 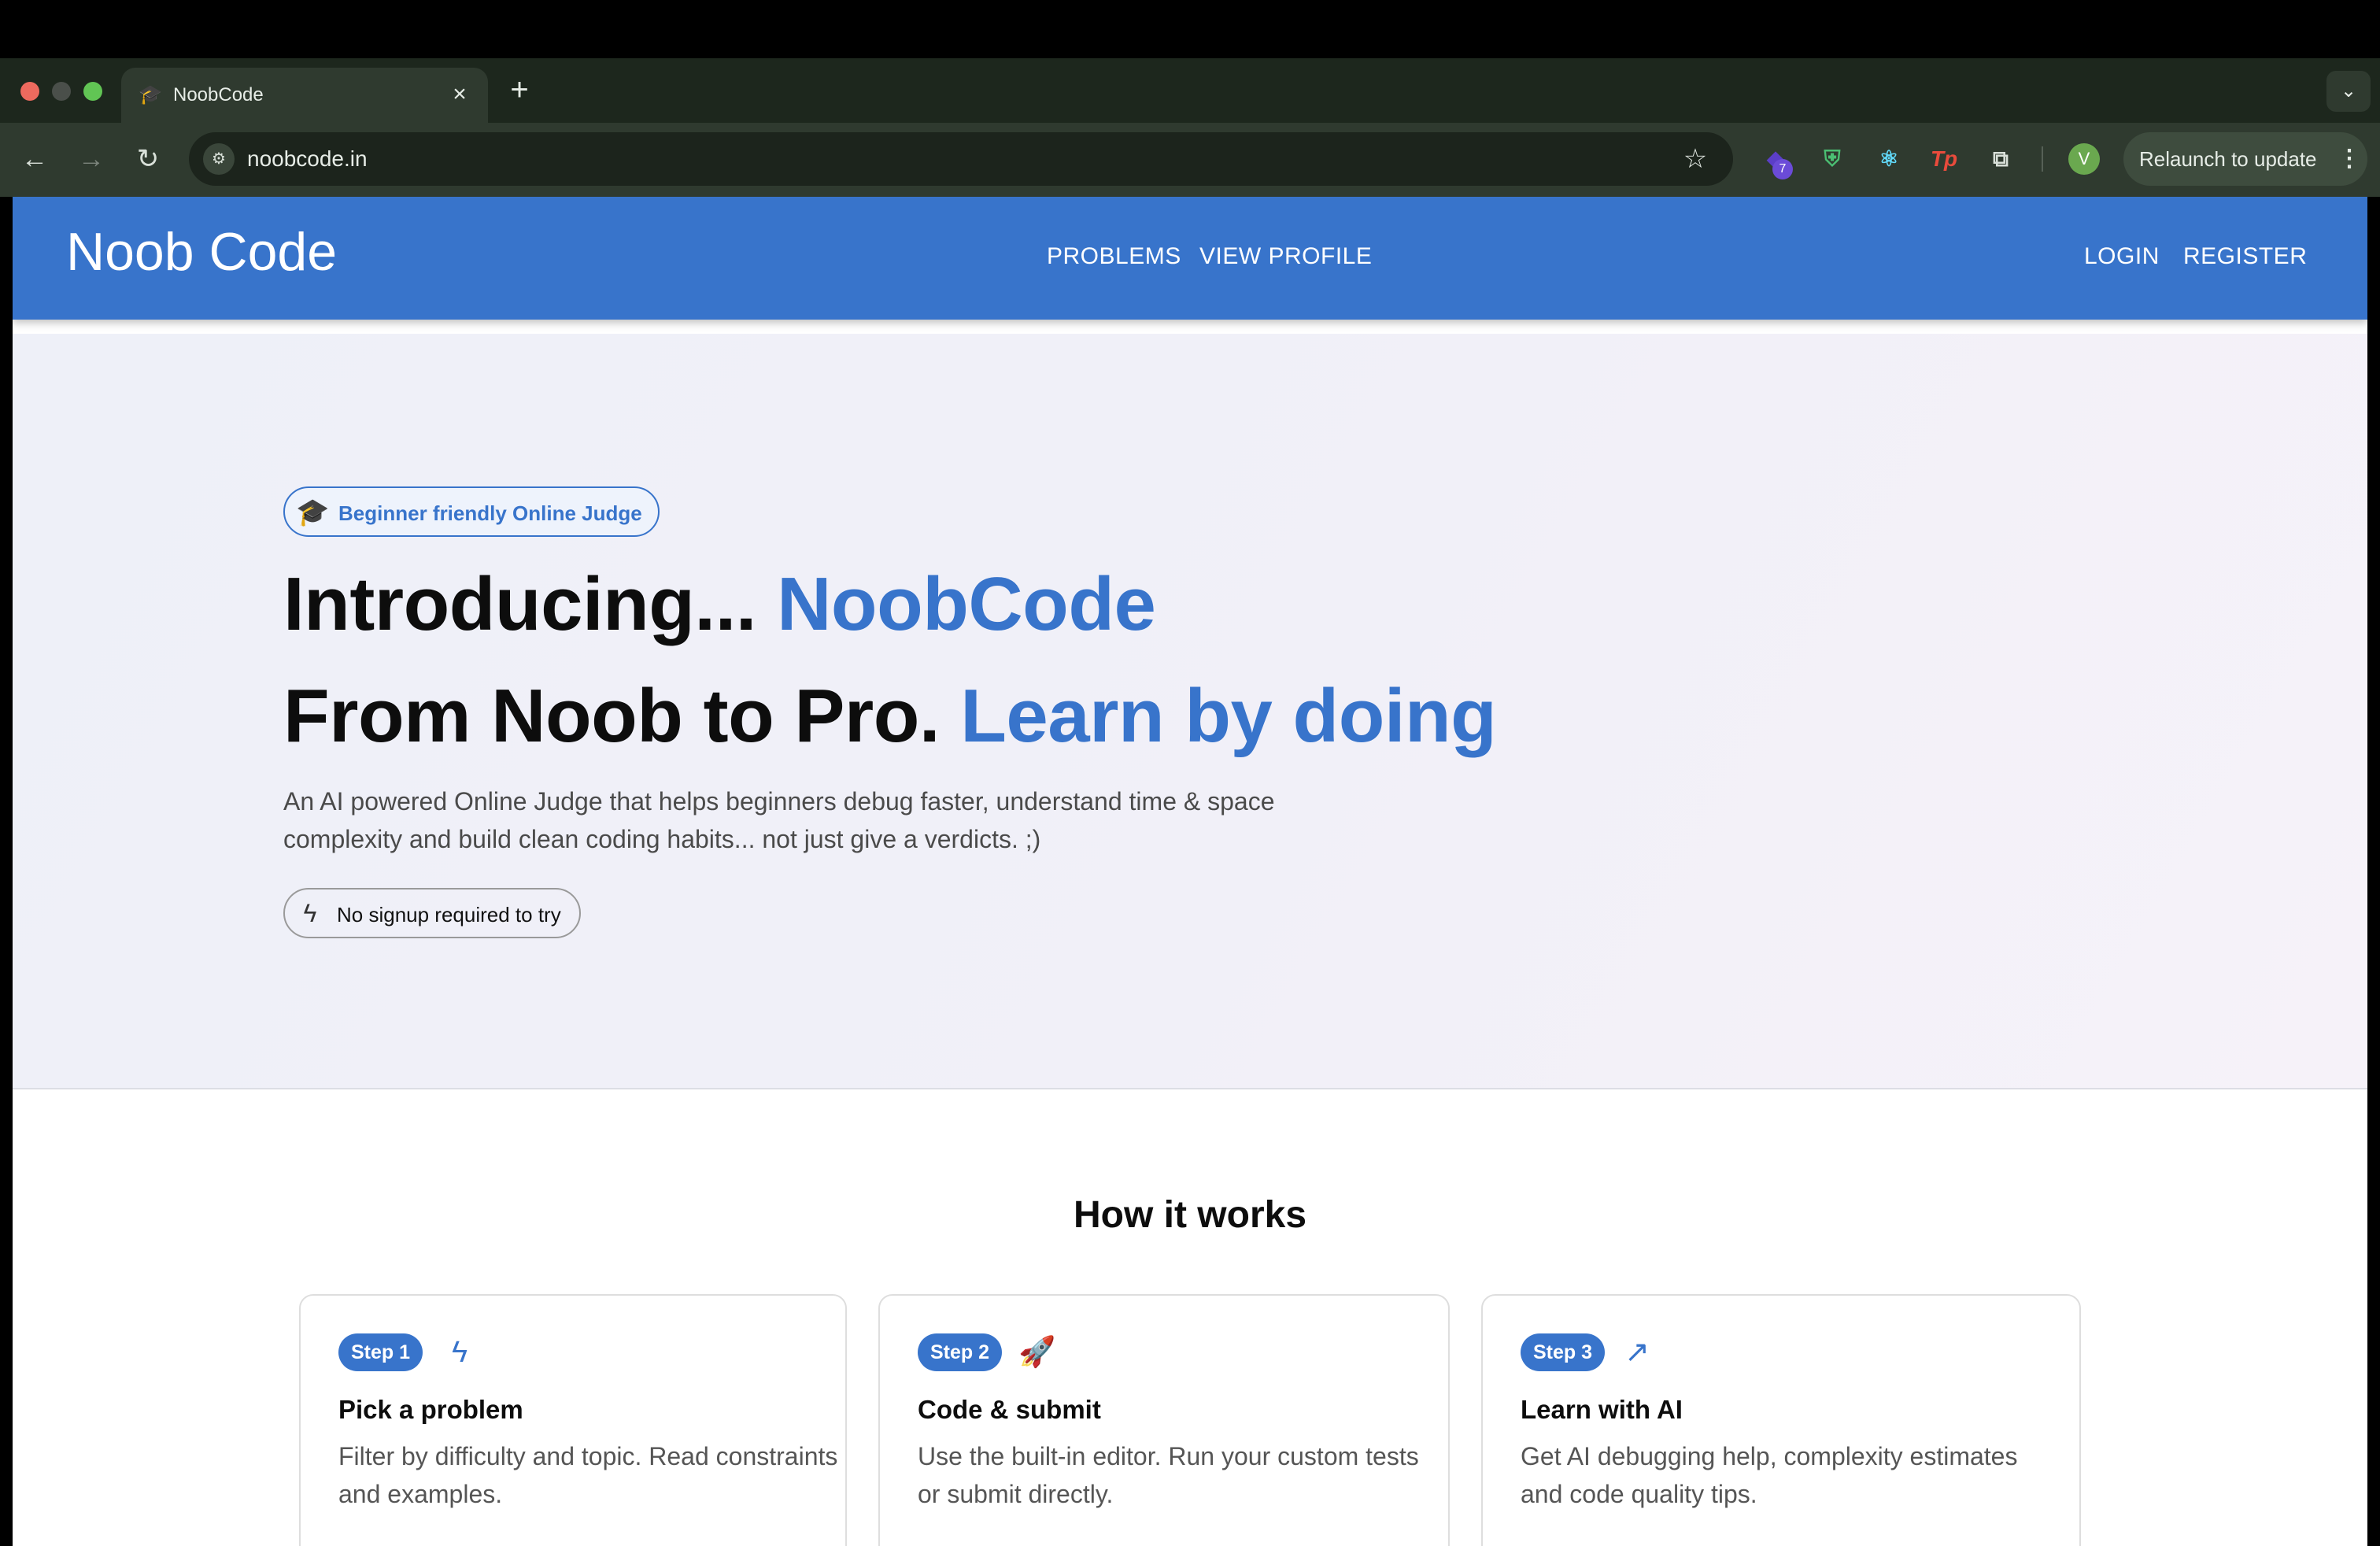 What do you see at coordinates (304, 96) in the screenshot?
I see `browser-tab: 🎓 NoobCode ×` at bounding box center [304, 96].